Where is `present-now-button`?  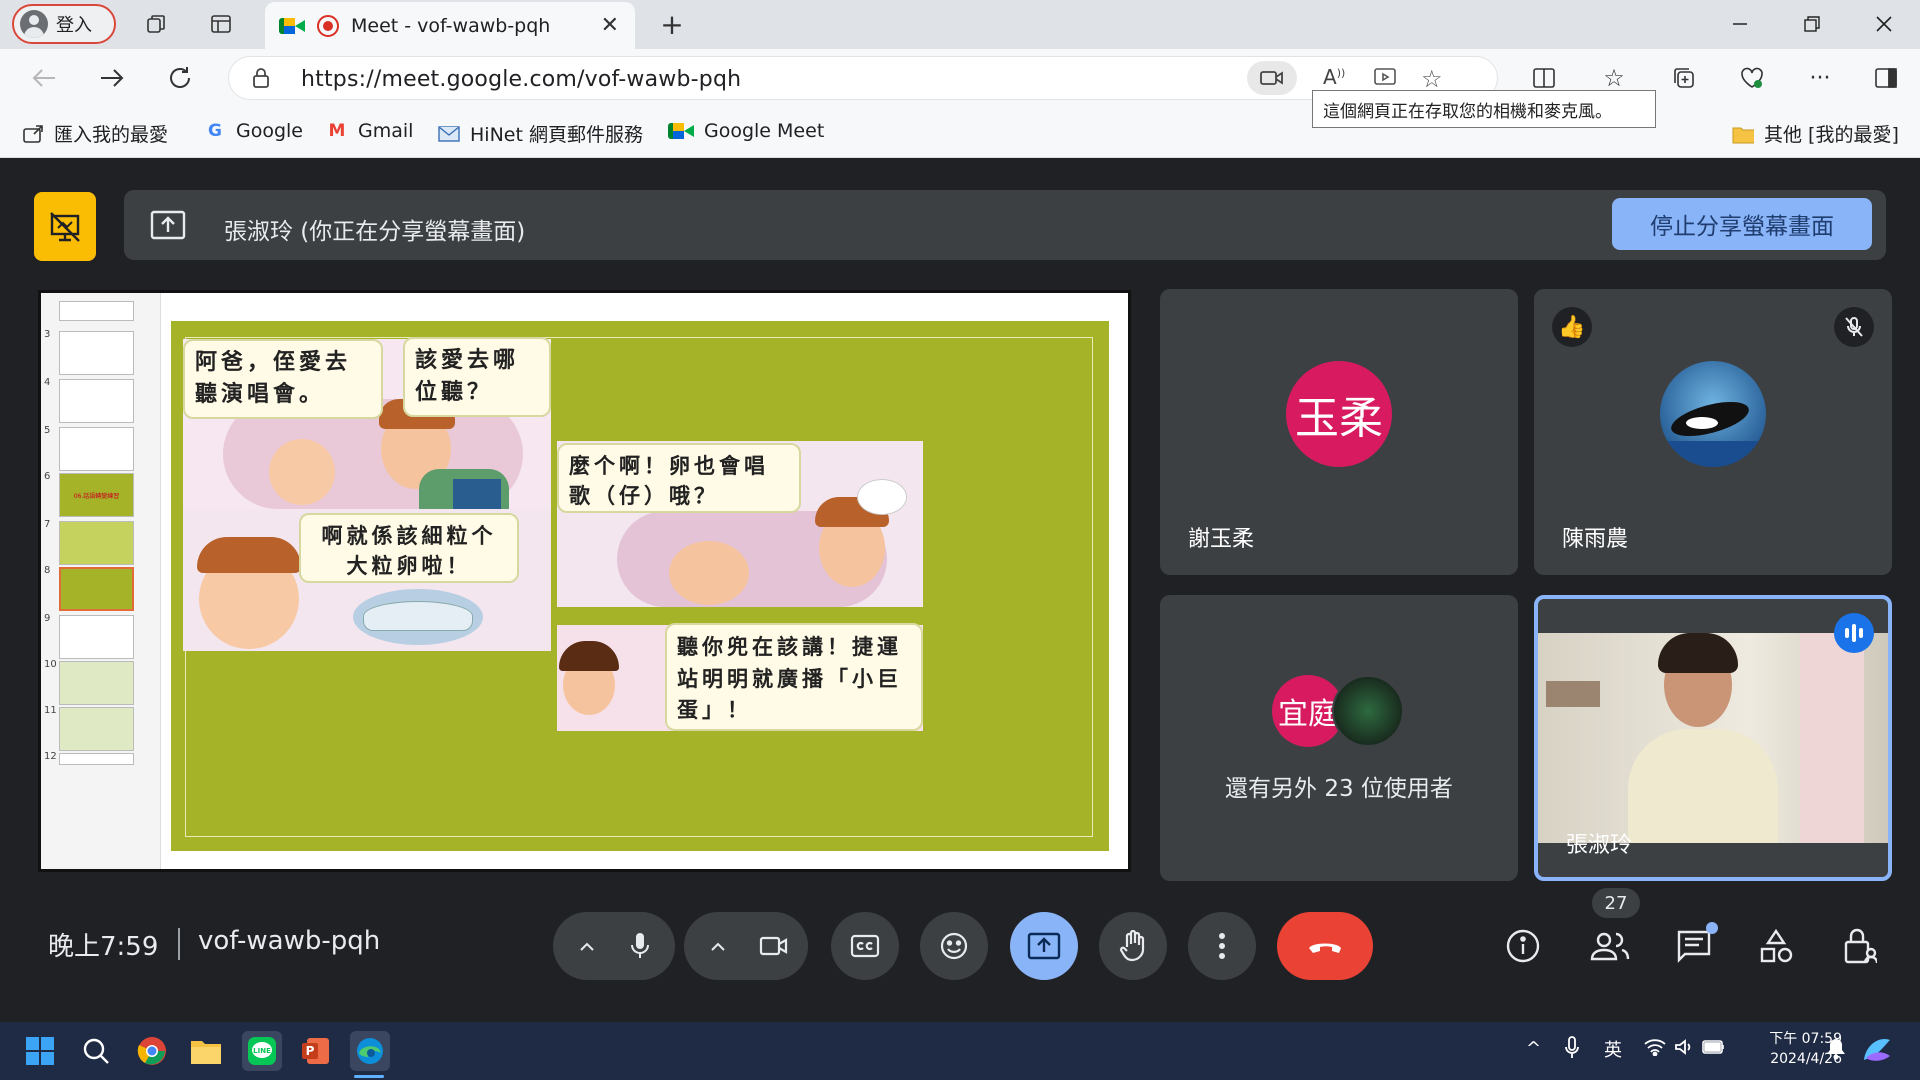
present-now-button is located at coordinates (1044, 946).